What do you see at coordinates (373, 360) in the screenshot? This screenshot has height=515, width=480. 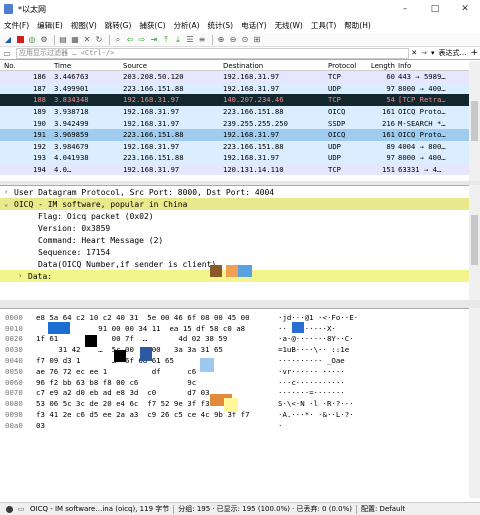 I see `hex-ascii: ·········· _Oae` at bounding box center [373, 360].